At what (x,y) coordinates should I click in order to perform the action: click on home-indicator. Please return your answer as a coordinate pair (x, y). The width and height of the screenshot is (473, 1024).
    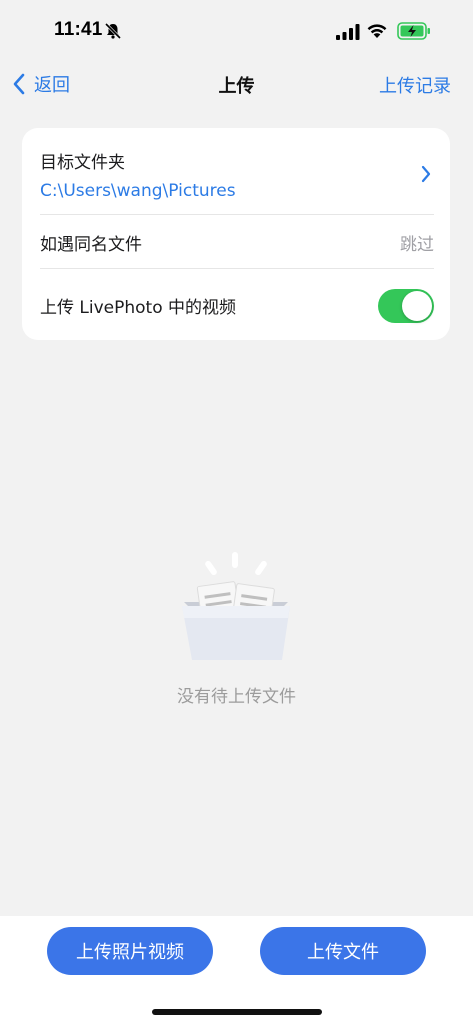
    Looking at the image, I should click on (237, 1012).